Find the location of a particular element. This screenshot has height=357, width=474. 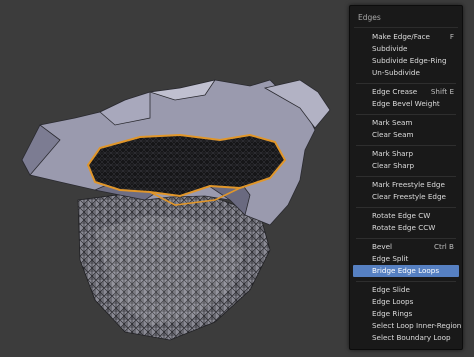

menu-item-subdivide: Subdivide is located at coordinates (406, 49).